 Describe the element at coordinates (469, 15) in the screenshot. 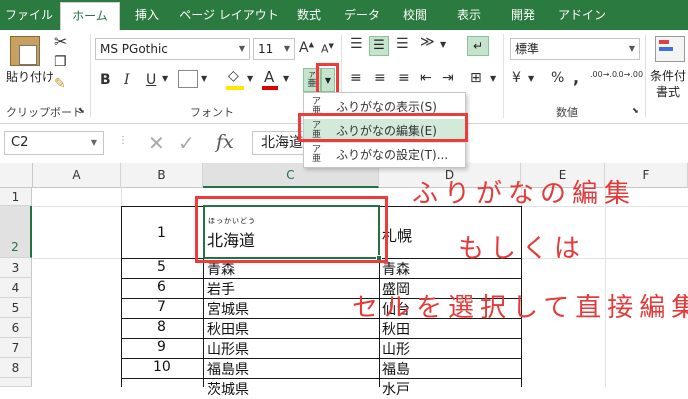

I see `tab-view: 表示` at that location.